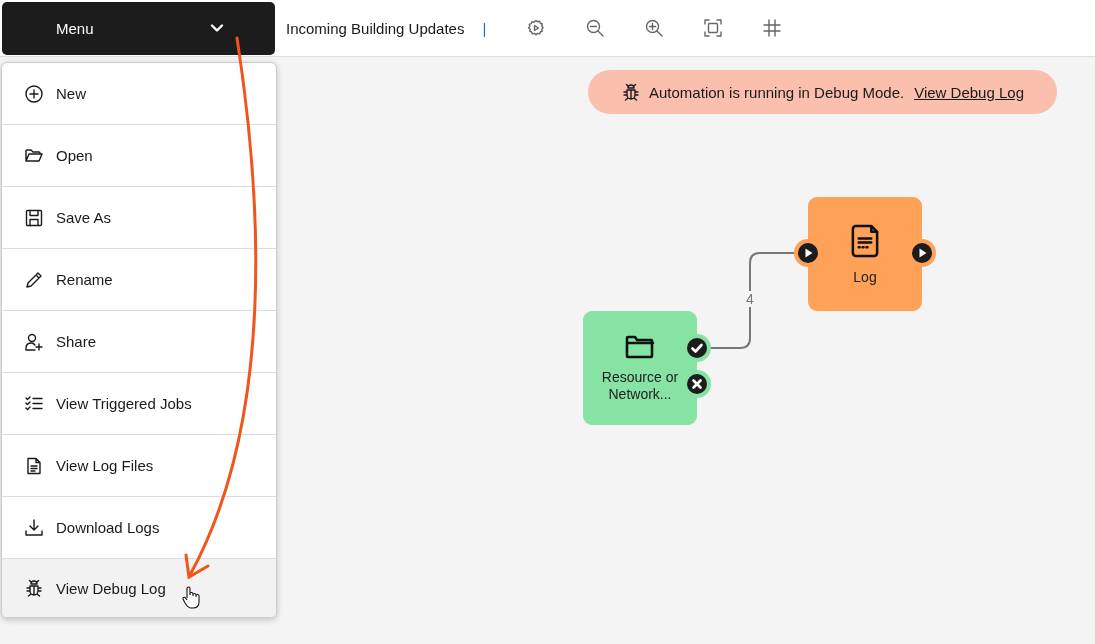  What do you see at coordinates (139, 588) in the screenshot?
I see `menu-item: View Debug Log` at bounding box center [139, 588].